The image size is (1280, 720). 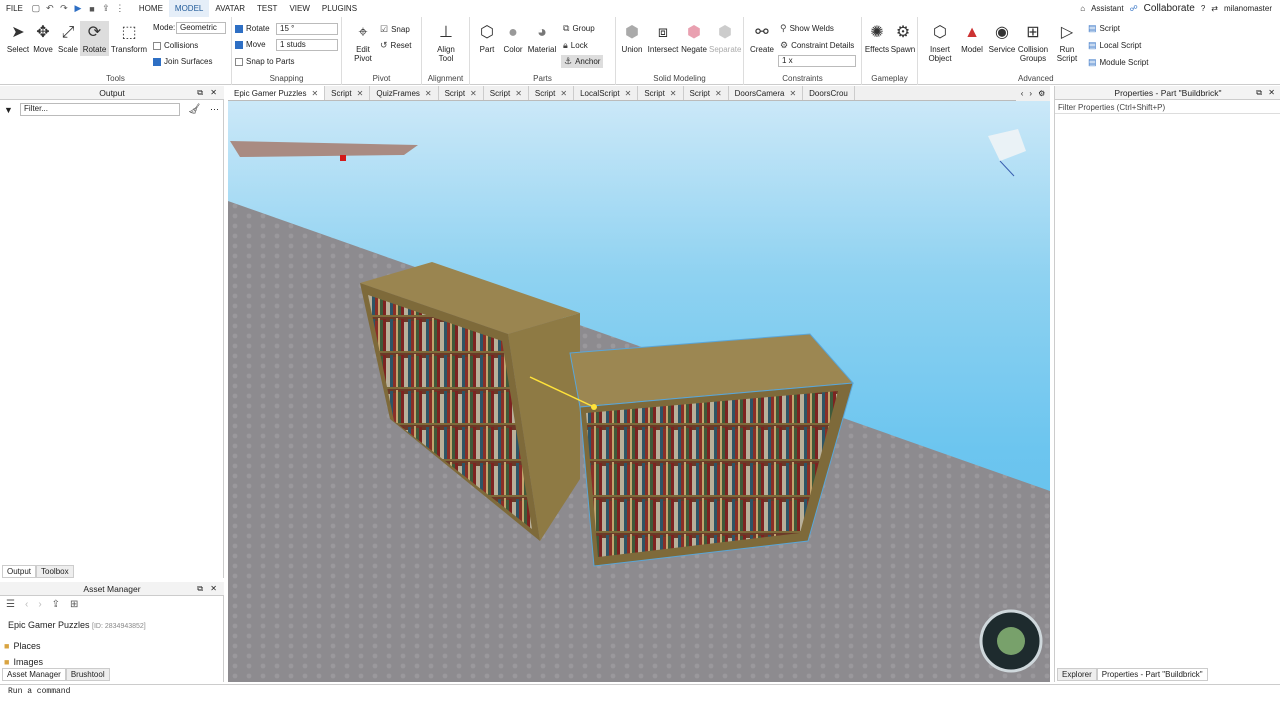 What do you see at coordinates (214, 109) in the screenshot?
I see `more-options-icon: ⋯` at bounding box center [214, 109].